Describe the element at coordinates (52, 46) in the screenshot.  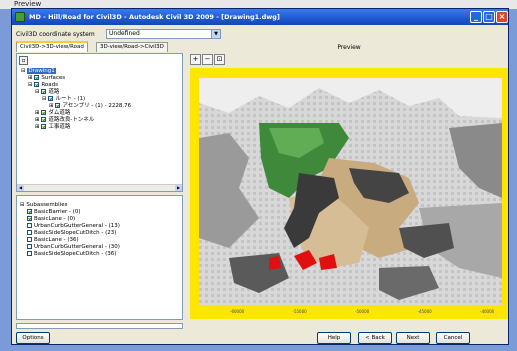
I see `tab-civil3d-to-3dview: Civil3D->3D-view/Road` at that location.